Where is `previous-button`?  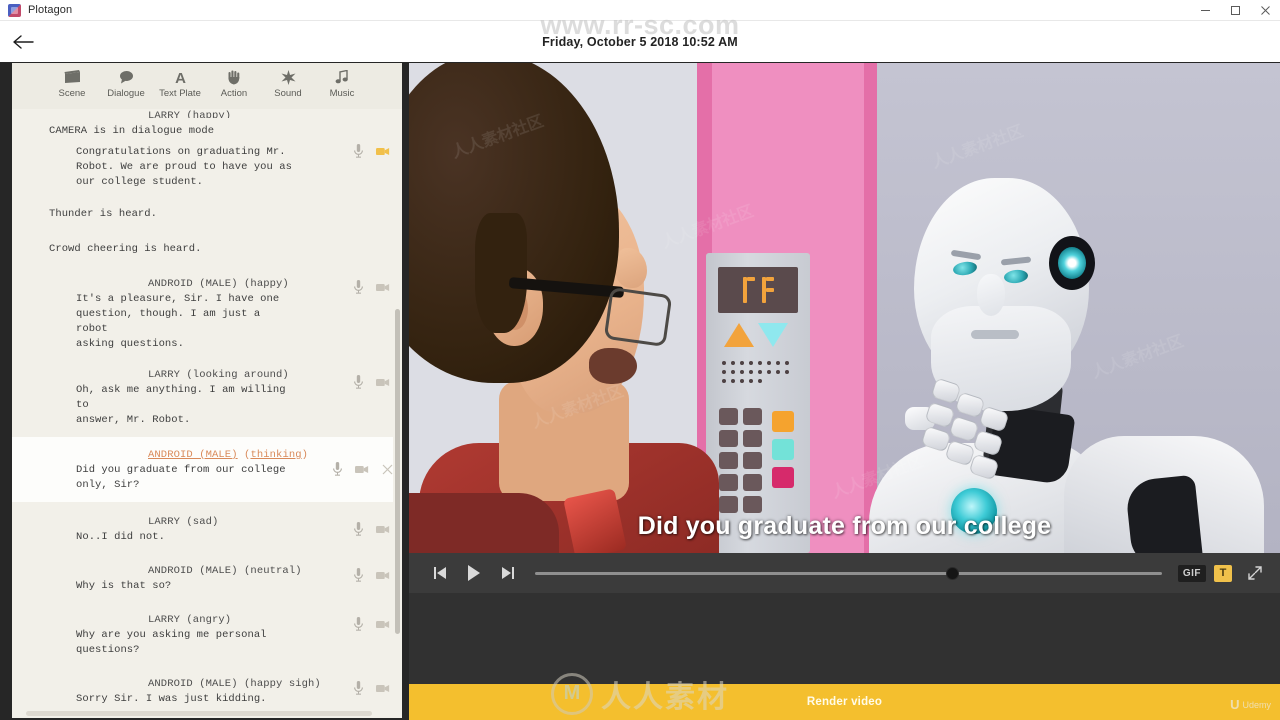 previous-button is located at coordinates (440, 573).